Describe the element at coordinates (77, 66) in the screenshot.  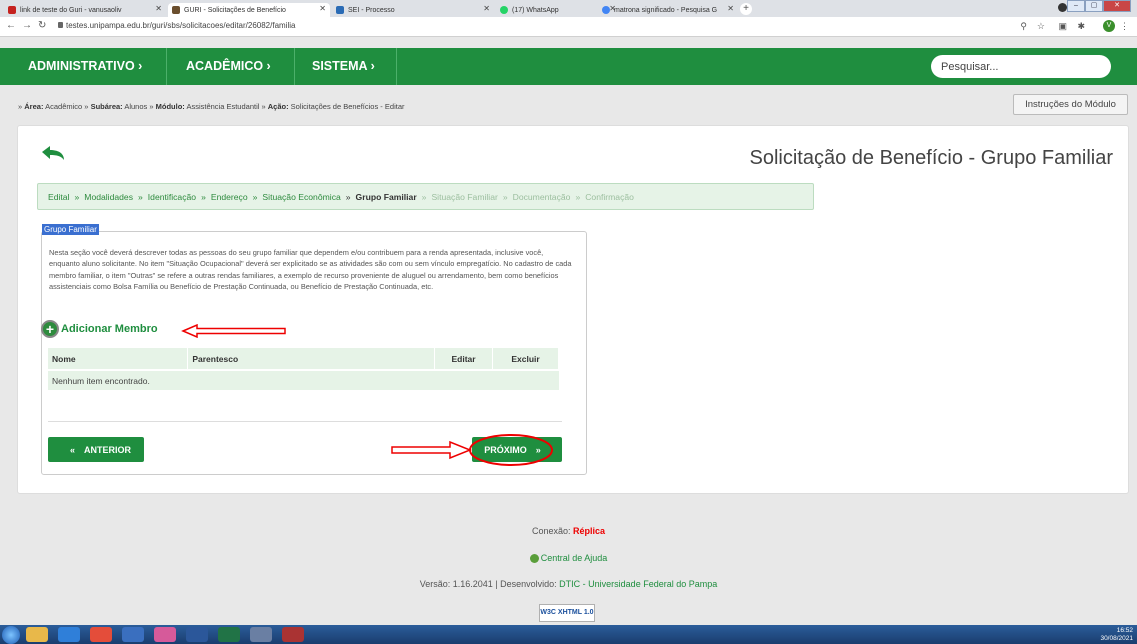
I see `menu-administrativo: ADMINISTRATIVO ›` at that location.